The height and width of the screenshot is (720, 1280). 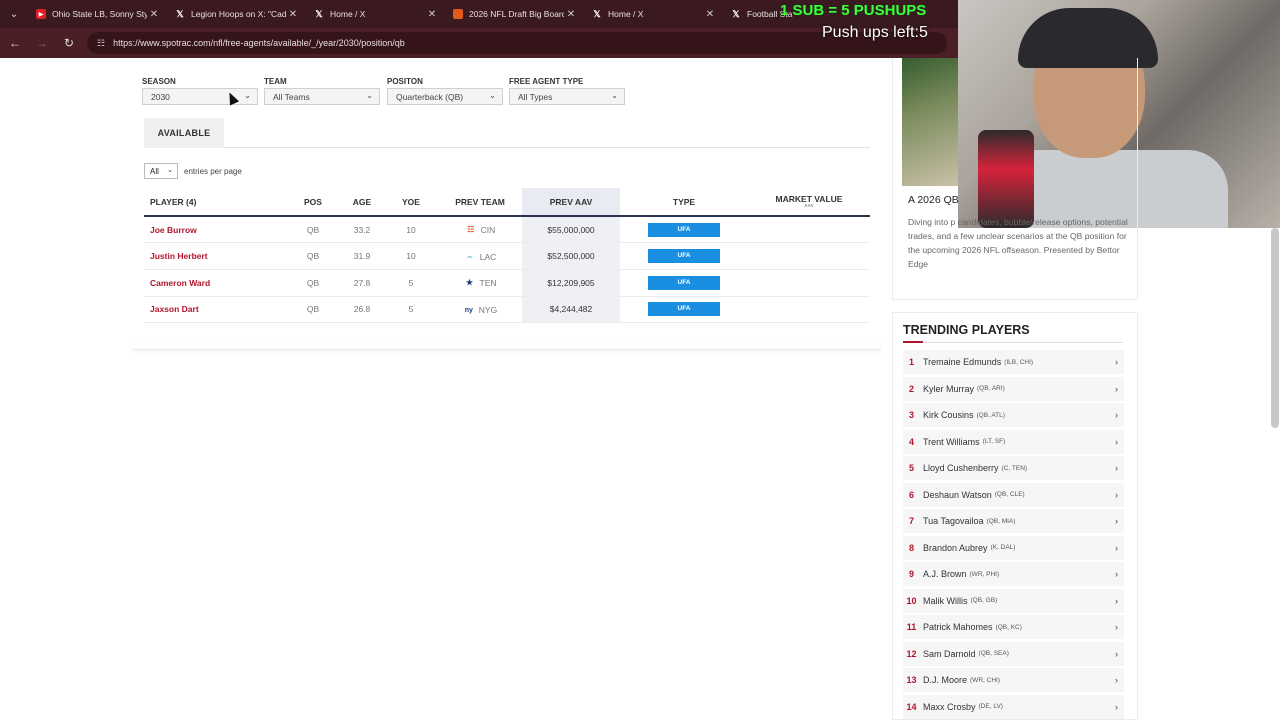 What do you see at coordinates (247, 95) in the screenshot?
I see `chevron-down-icon: ⌄` at bounding box center [247, 95].